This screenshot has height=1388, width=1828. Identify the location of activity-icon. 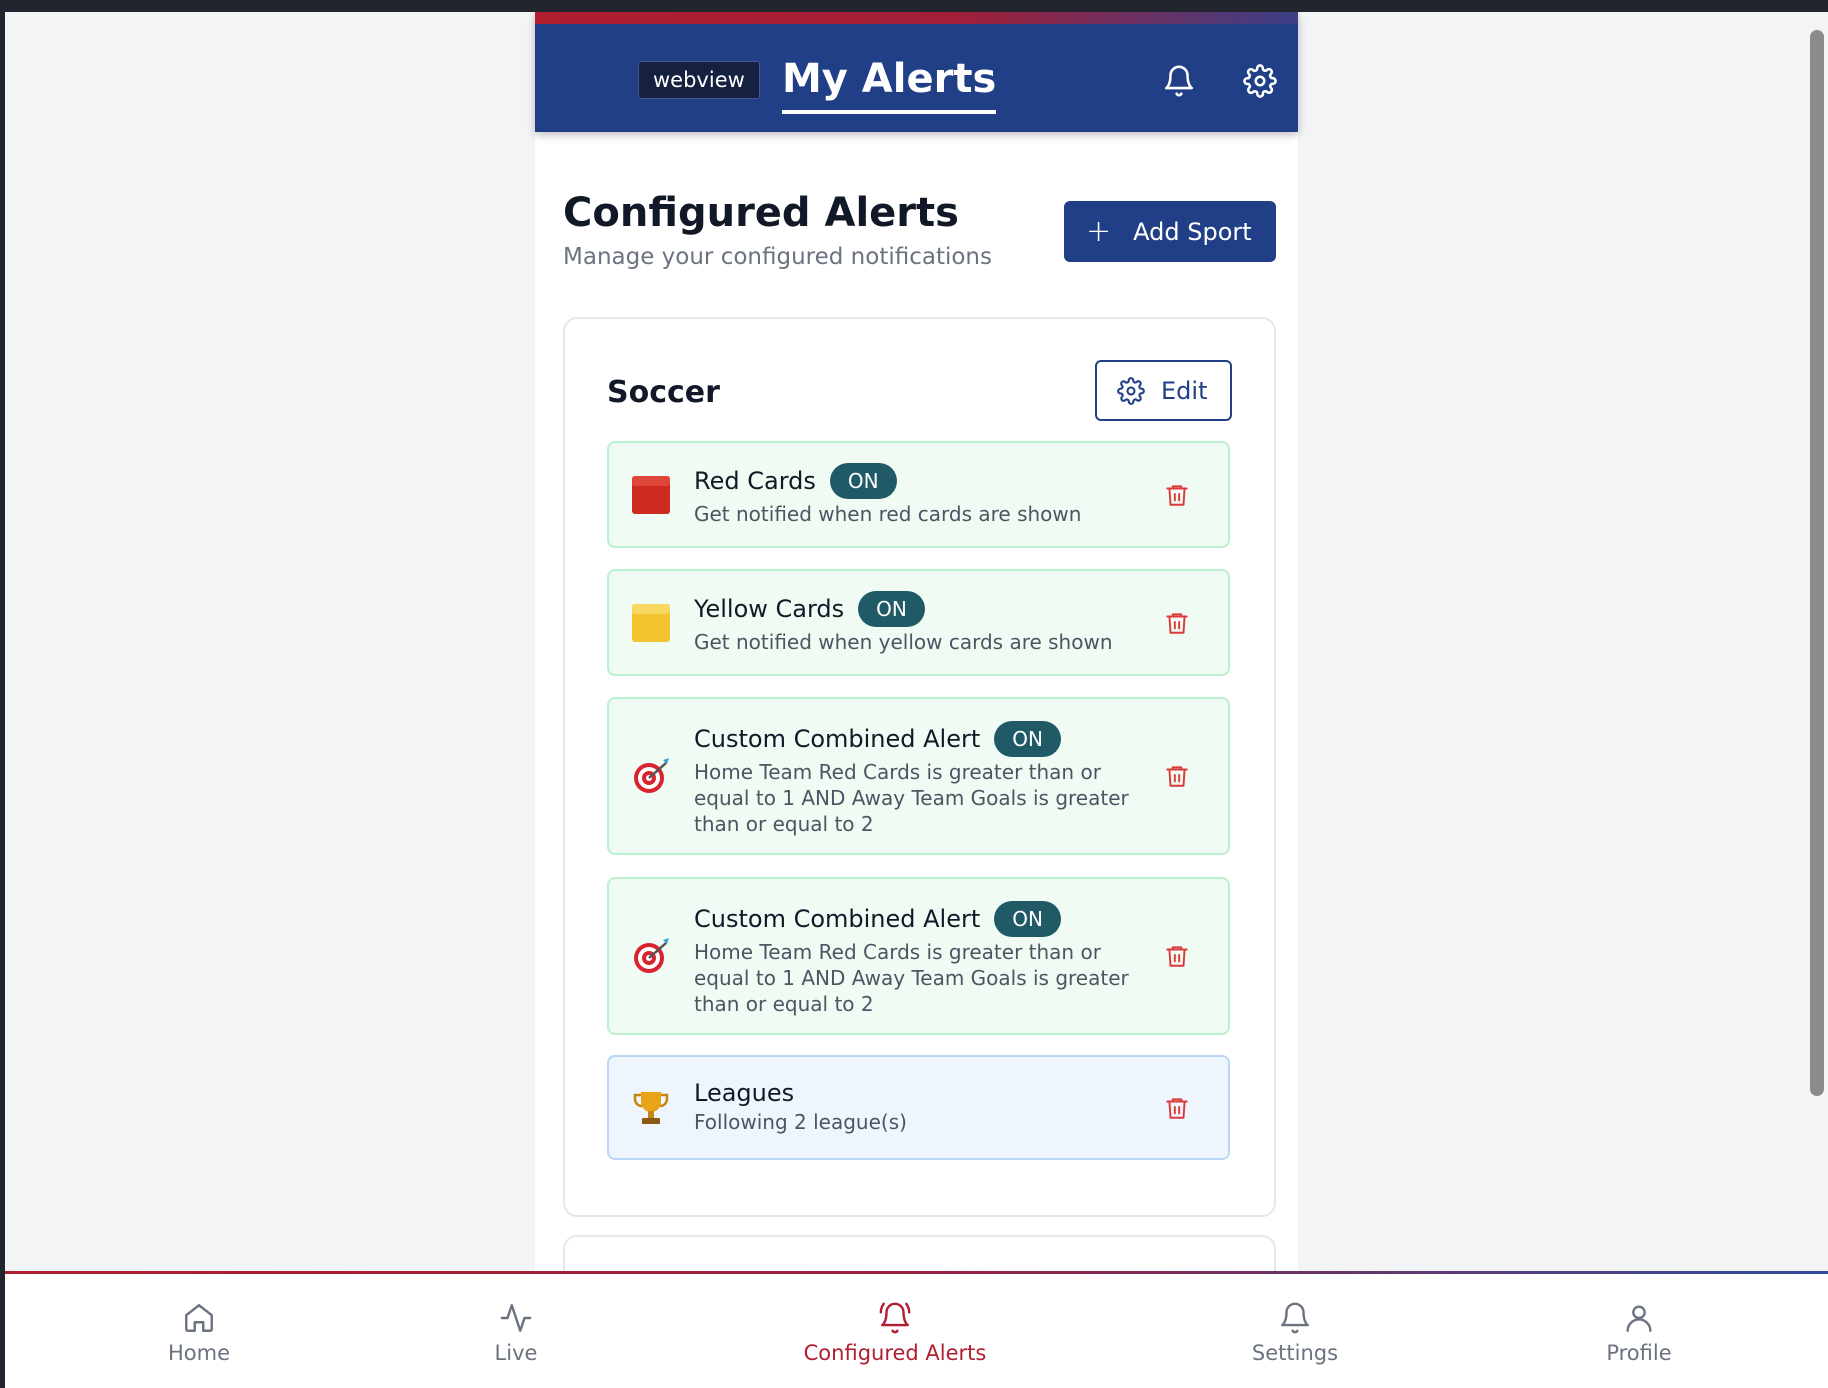
(516, 1318).